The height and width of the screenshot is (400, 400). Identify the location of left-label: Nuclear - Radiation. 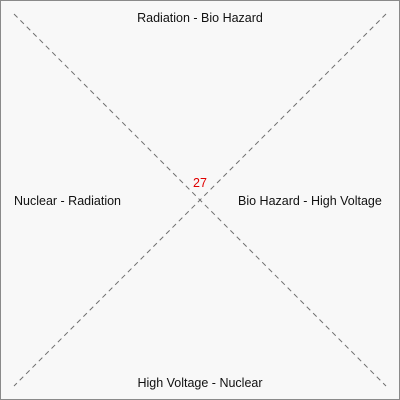
(67, 201).